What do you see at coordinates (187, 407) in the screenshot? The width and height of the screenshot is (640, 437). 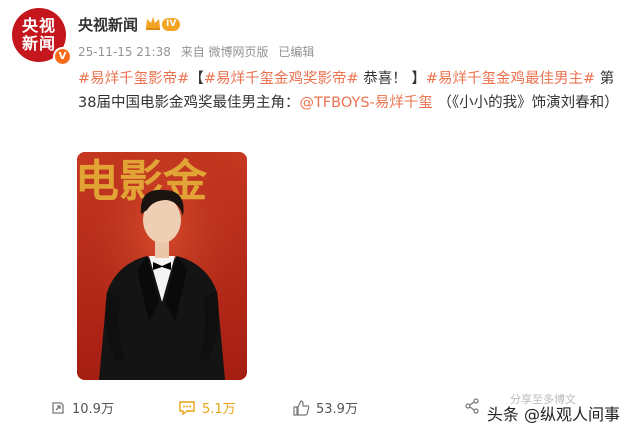 I see `comment-icon` at bounding box center [187, 407].